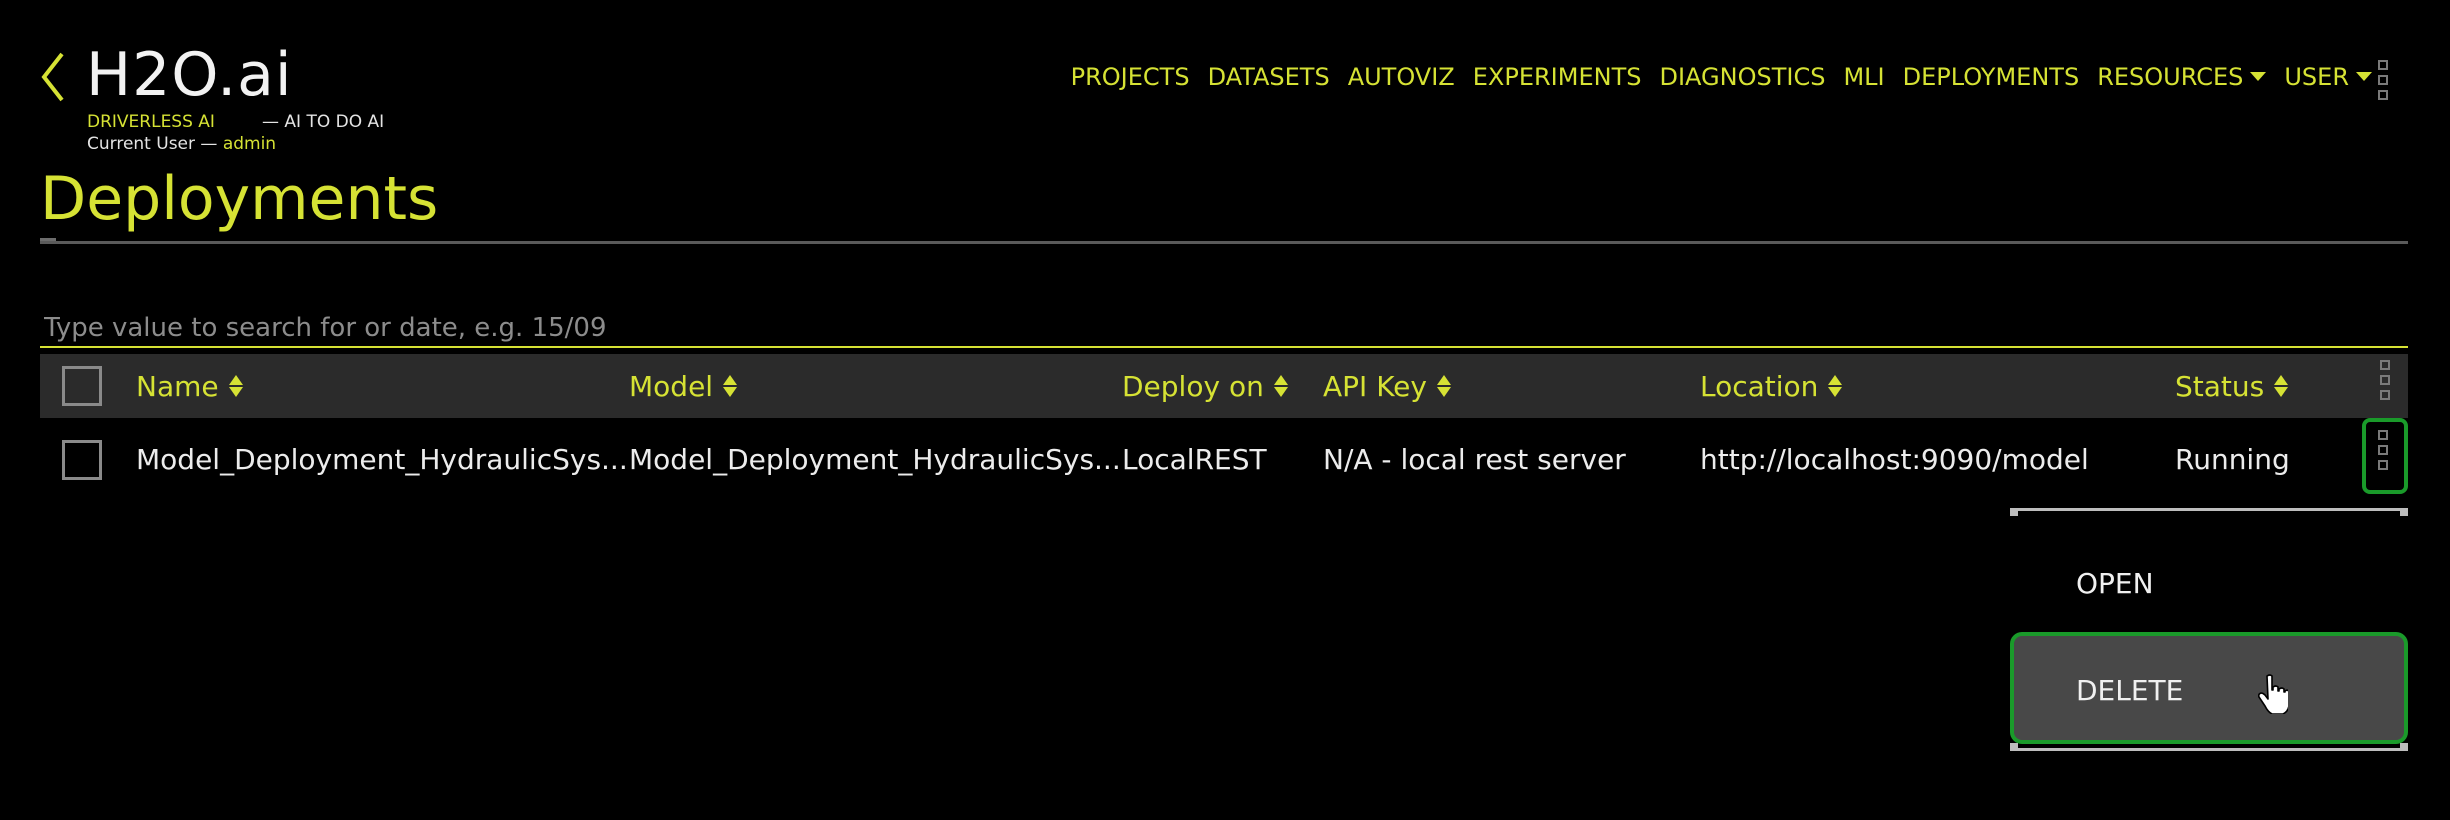  I want to click on nav-user-label: USER, so click(2316, 77).